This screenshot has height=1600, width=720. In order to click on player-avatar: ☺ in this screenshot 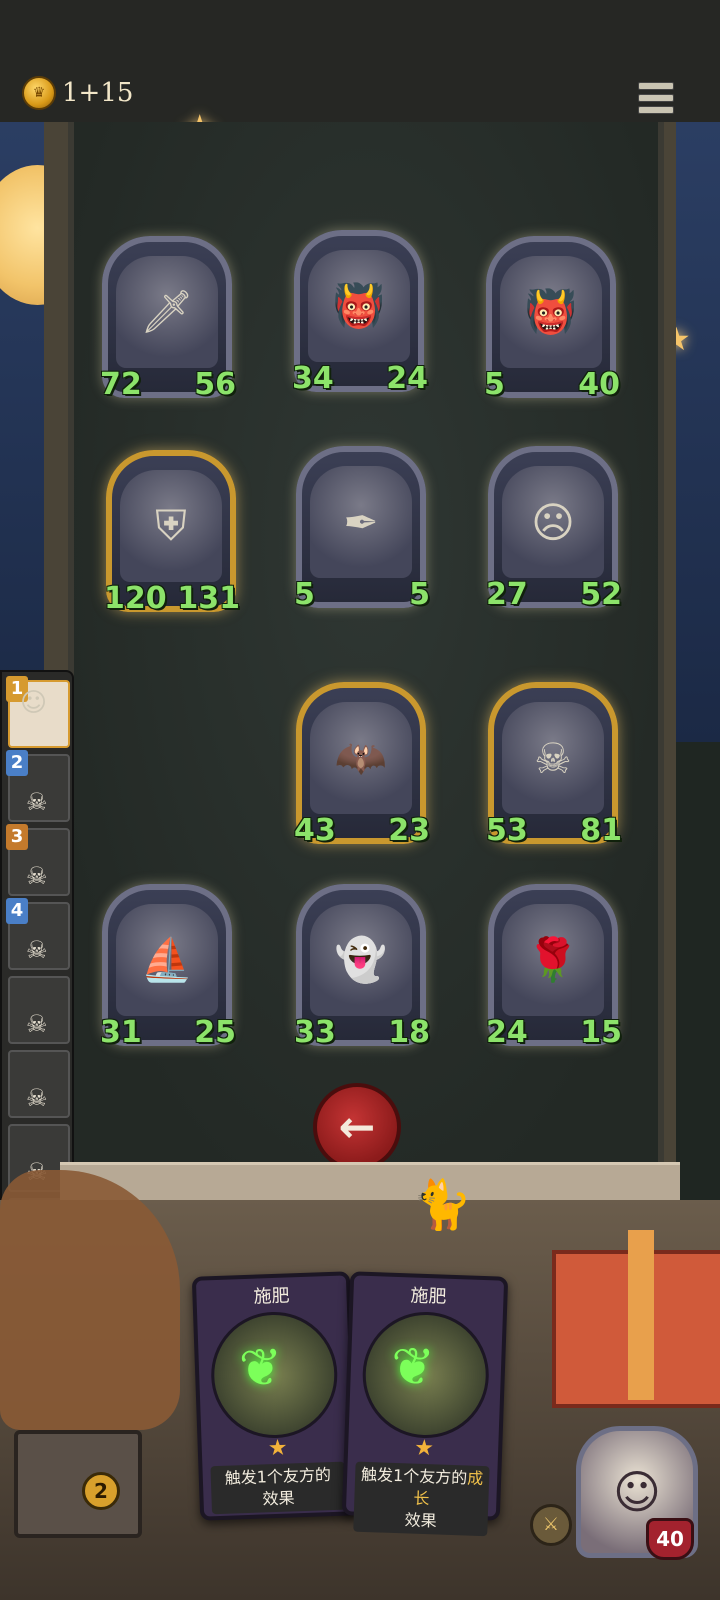, I will do `click(34, 703)`.